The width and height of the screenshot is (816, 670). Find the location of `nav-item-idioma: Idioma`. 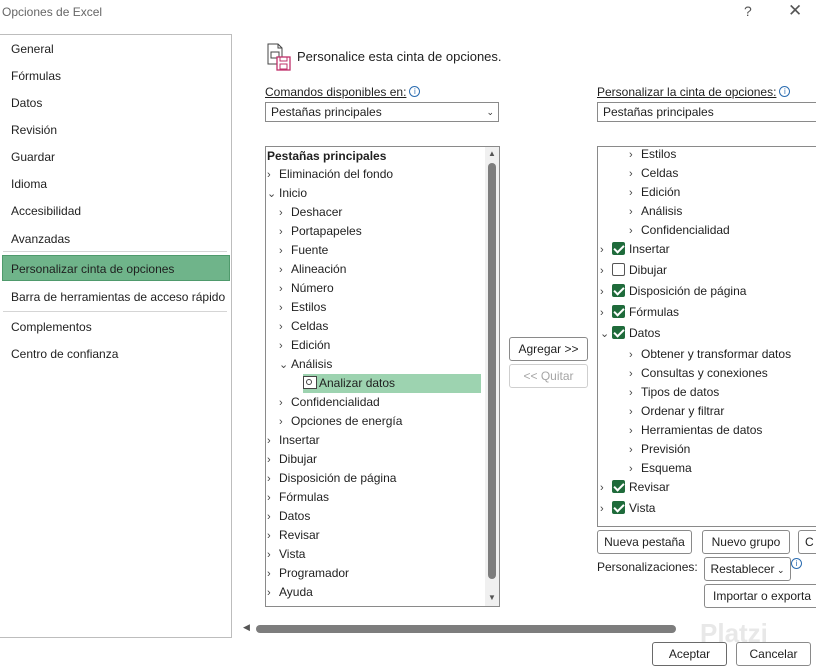

nav-item-idioma: Idioma is located at coordinates (115, 184).